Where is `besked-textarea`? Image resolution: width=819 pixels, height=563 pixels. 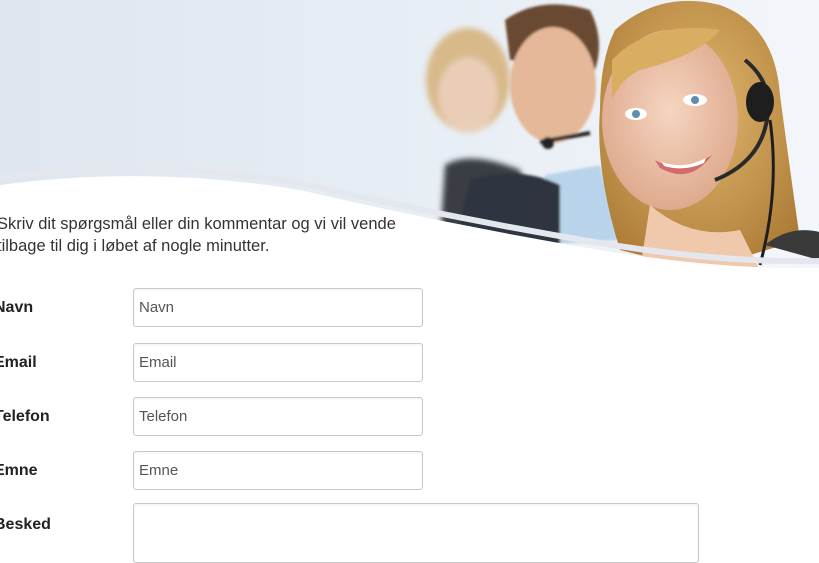 besked-textarea is located at coordinates (416, 533).